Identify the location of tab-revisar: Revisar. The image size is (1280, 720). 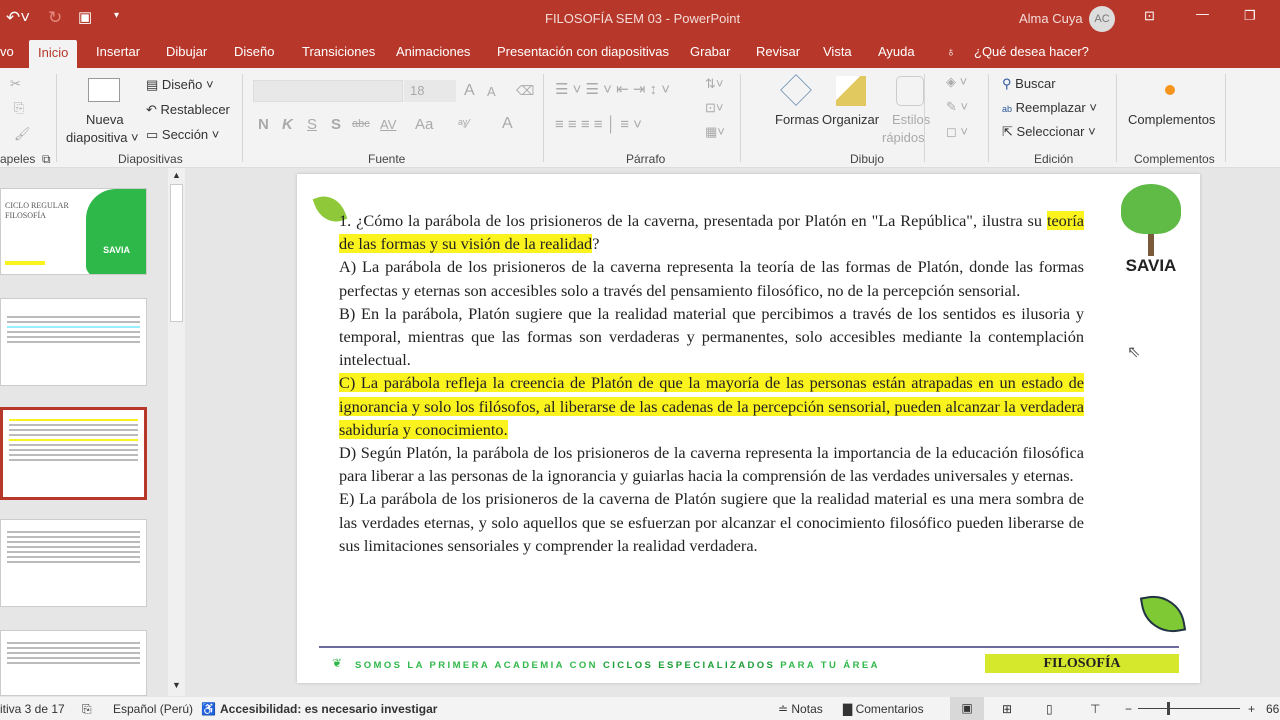
(778, 51).